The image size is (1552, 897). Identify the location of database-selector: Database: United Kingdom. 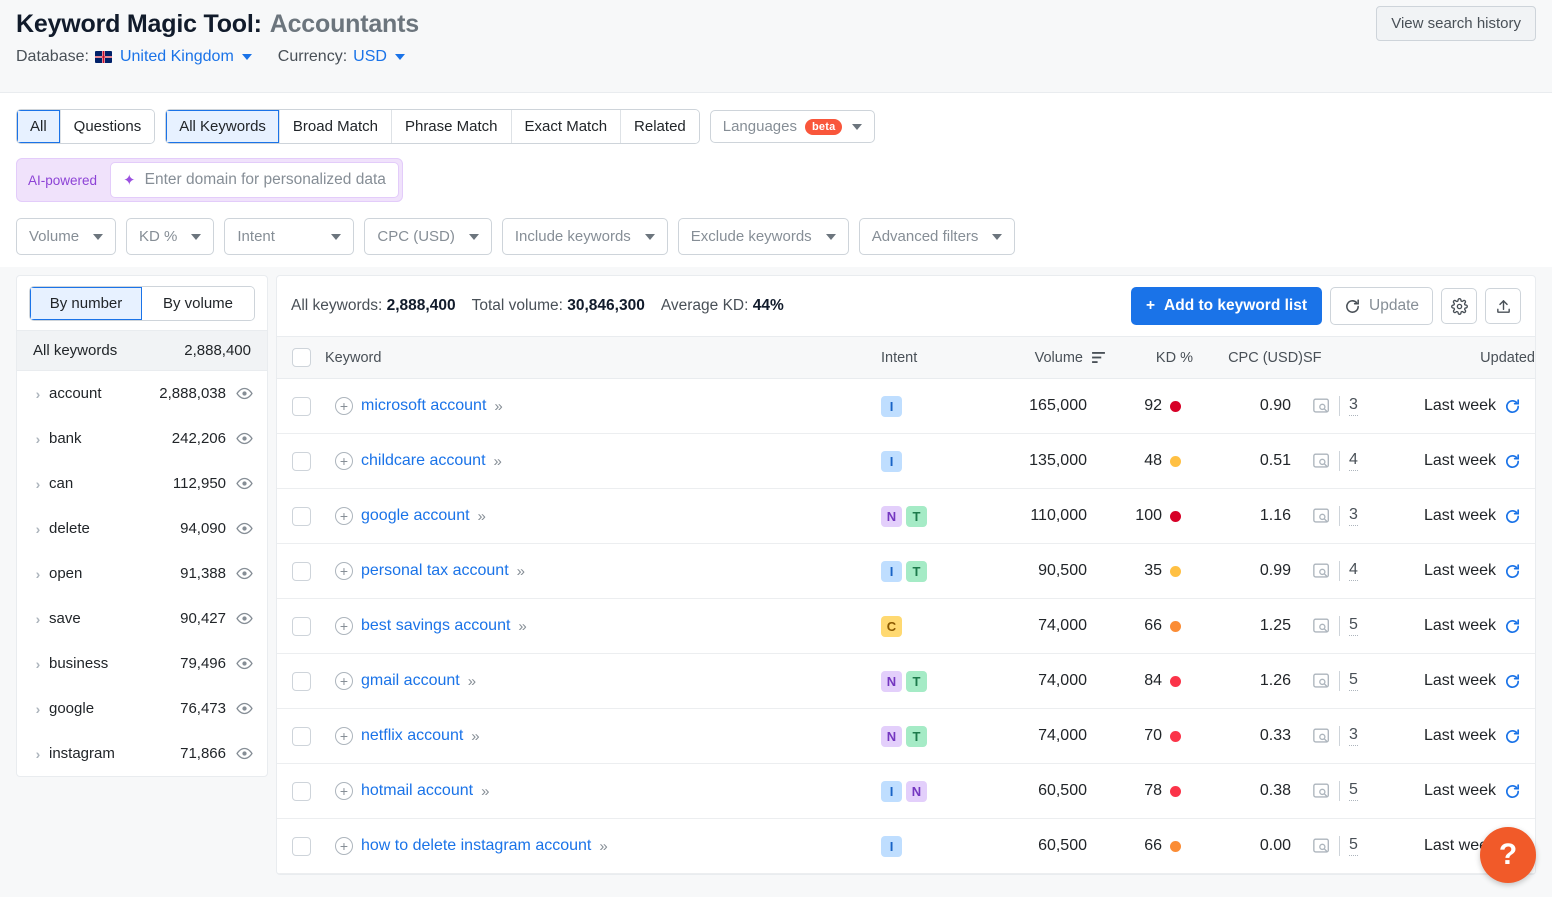
(134, 57).